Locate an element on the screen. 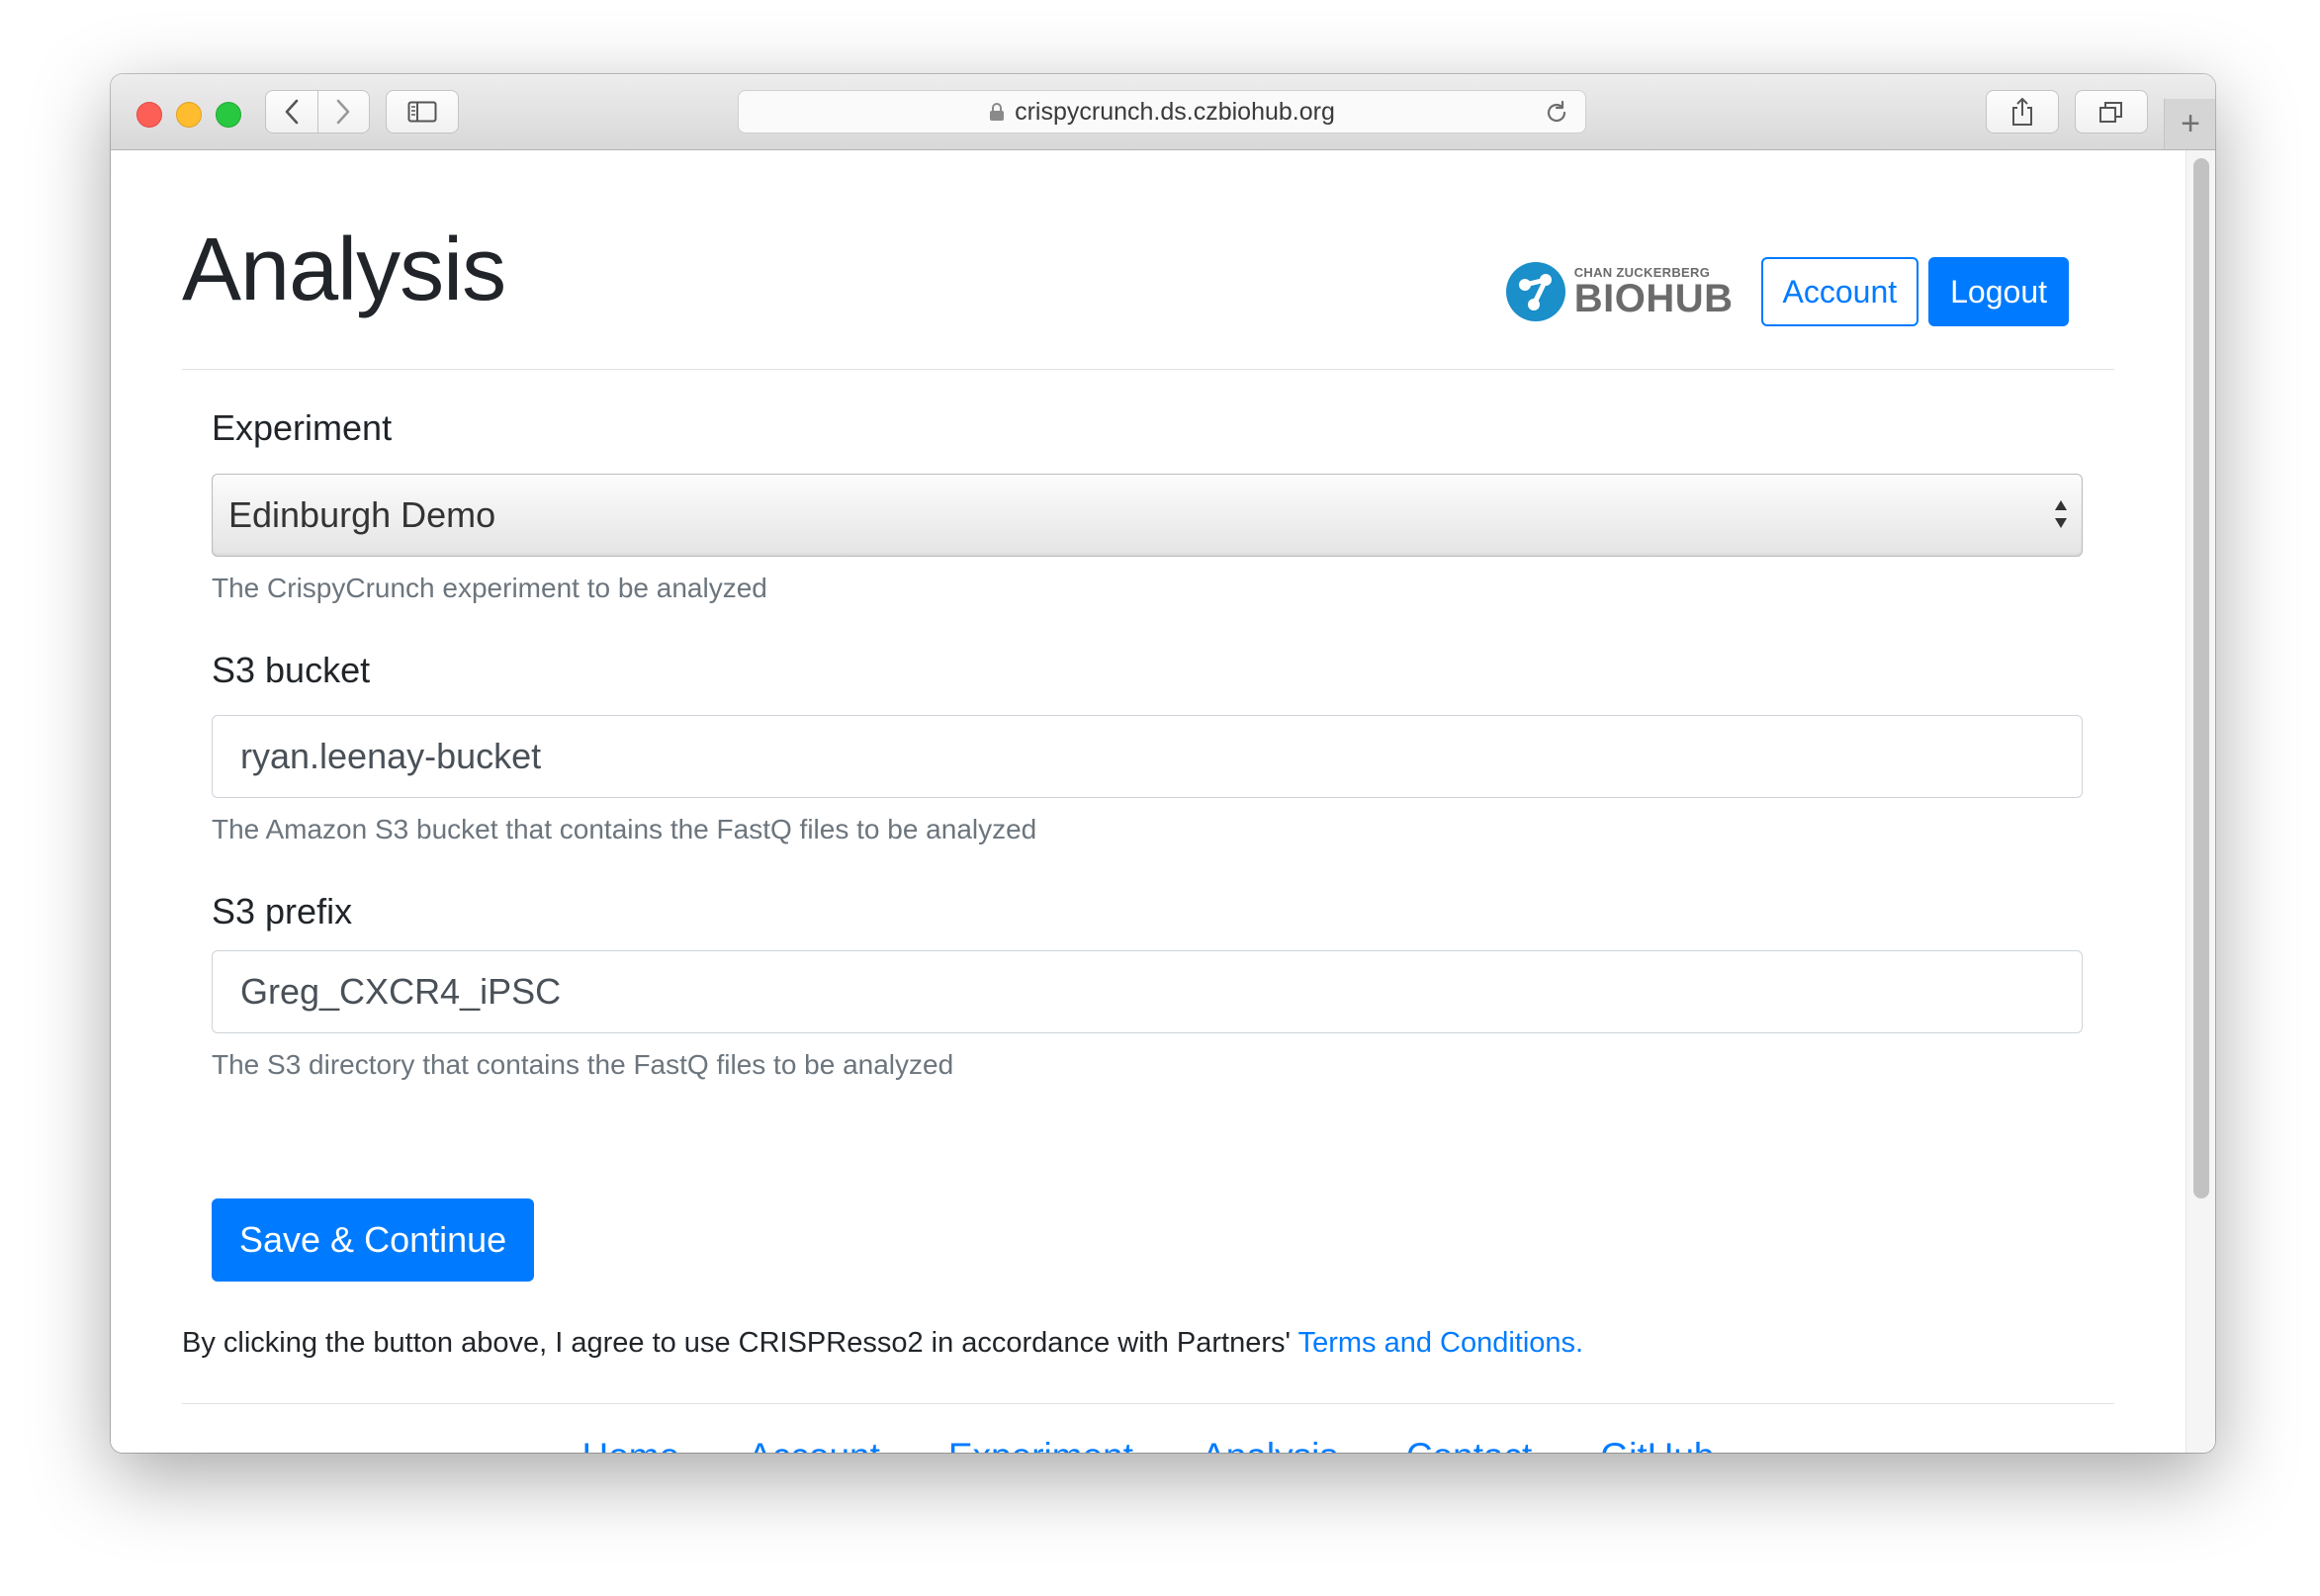  footer-link-github: GitHub is located at coordinates (1657, 1444).